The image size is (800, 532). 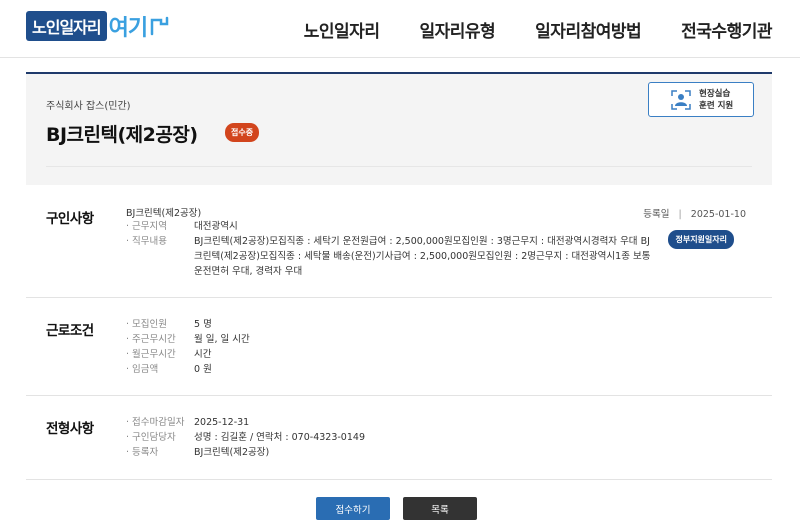 What do you see at coordinates (169, 369) in the screenshot?
I see `info-row: · 임금액 0 원` at bounding box center [169, 369].